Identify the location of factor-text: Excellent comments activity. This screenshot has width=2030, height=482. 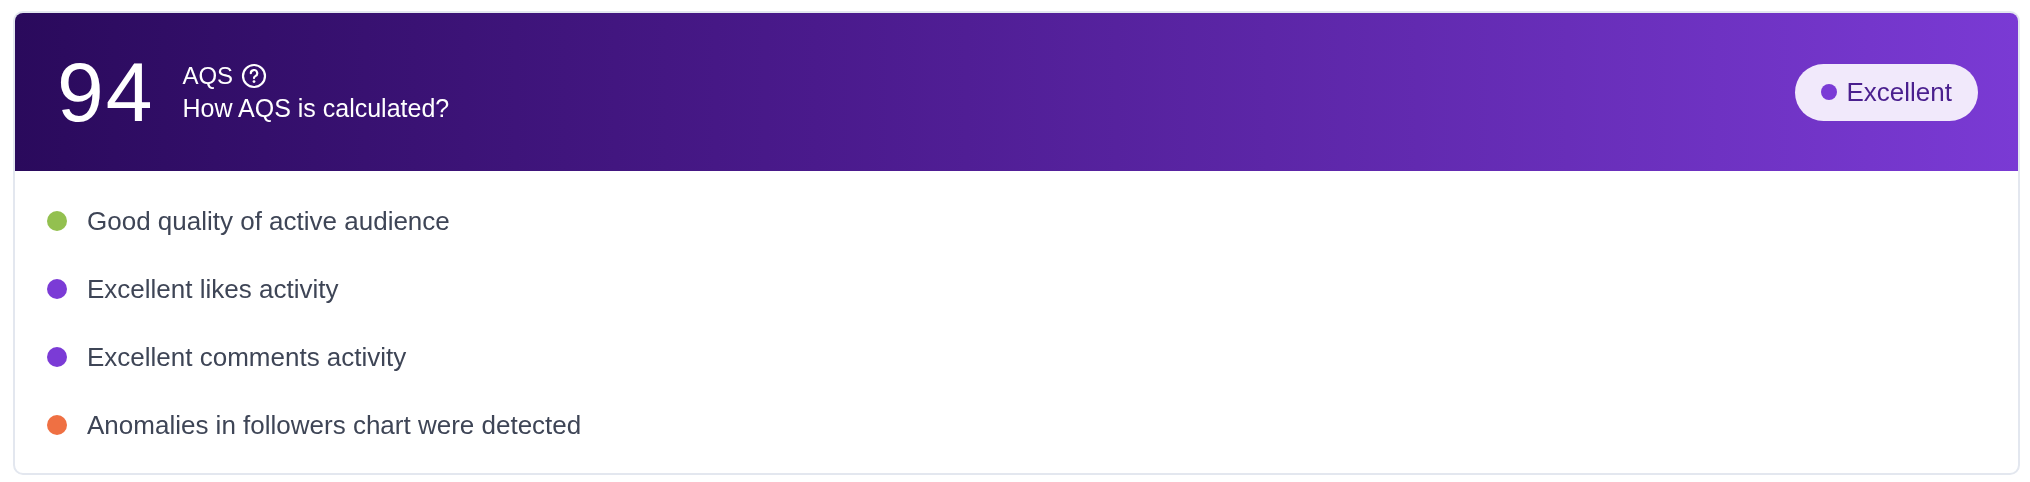
(247, 357).